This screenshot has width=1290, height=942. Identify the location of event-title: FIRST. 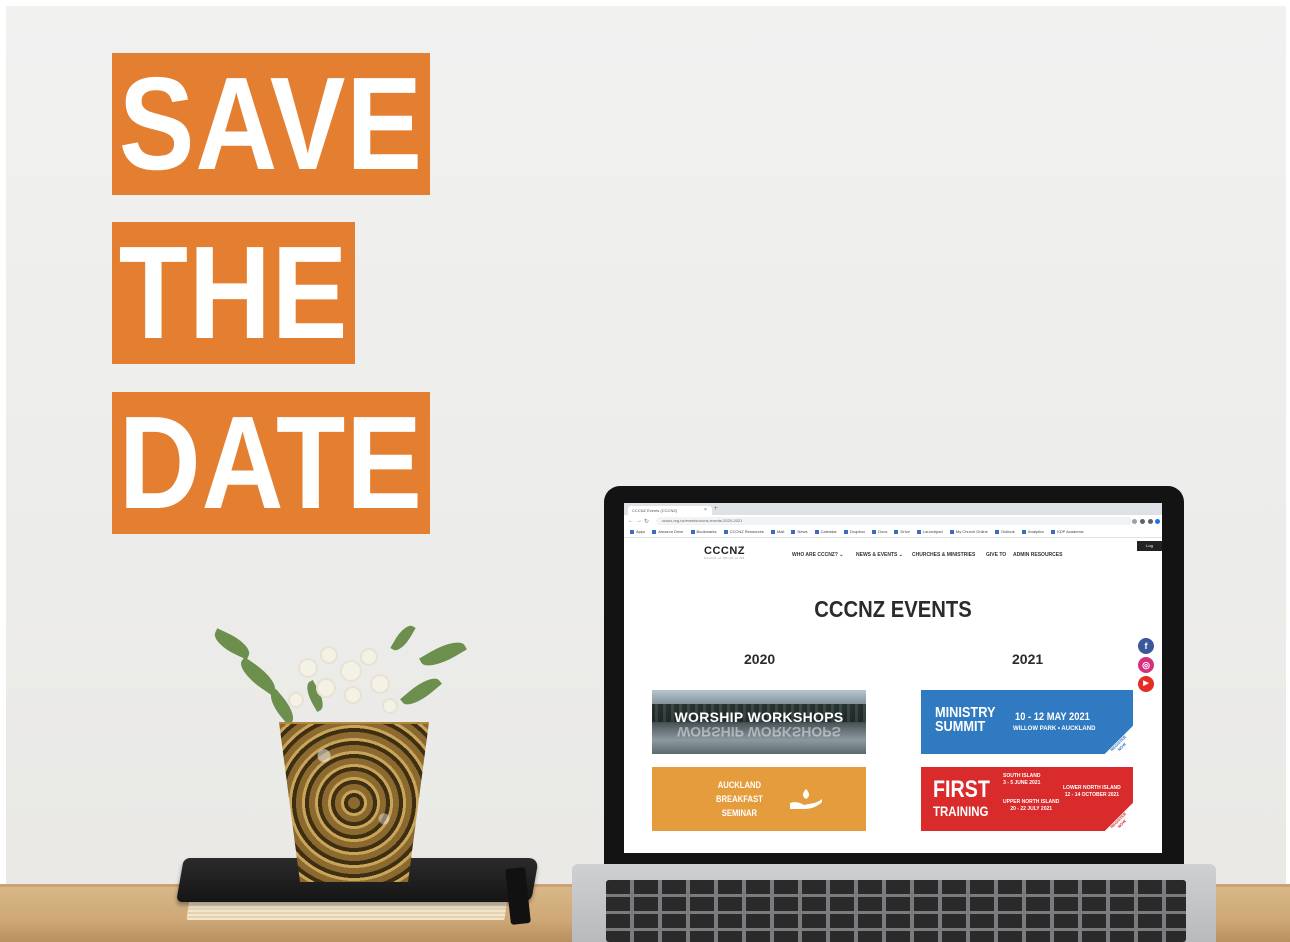
(961, 789).